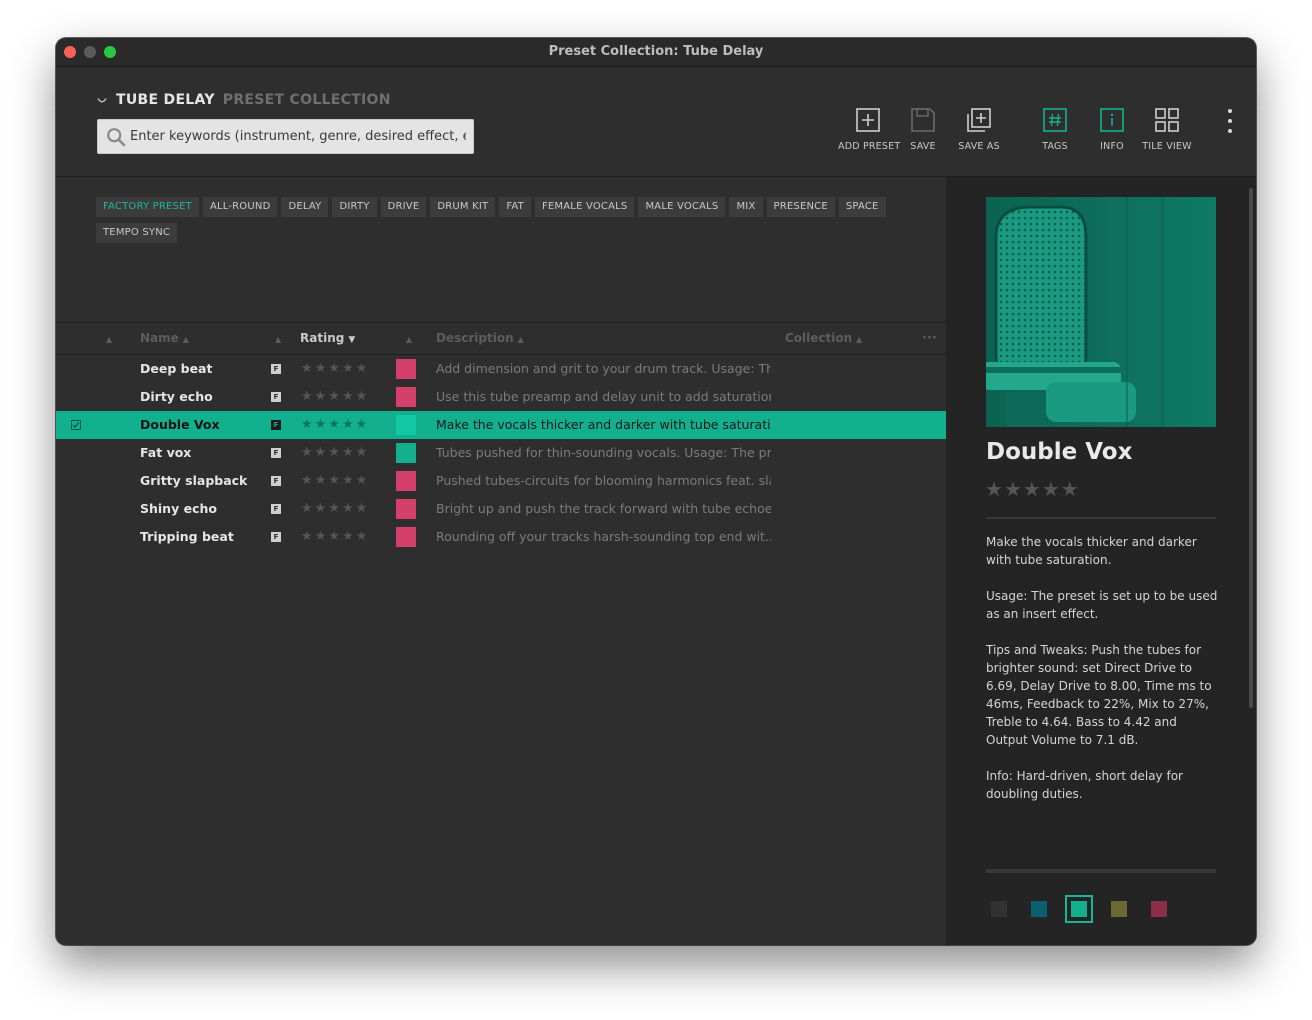  What do you see at coordinates (187, 536) in the screenshot?
I see `preset-name: Tripping beat` at bounding box center [187, 536].